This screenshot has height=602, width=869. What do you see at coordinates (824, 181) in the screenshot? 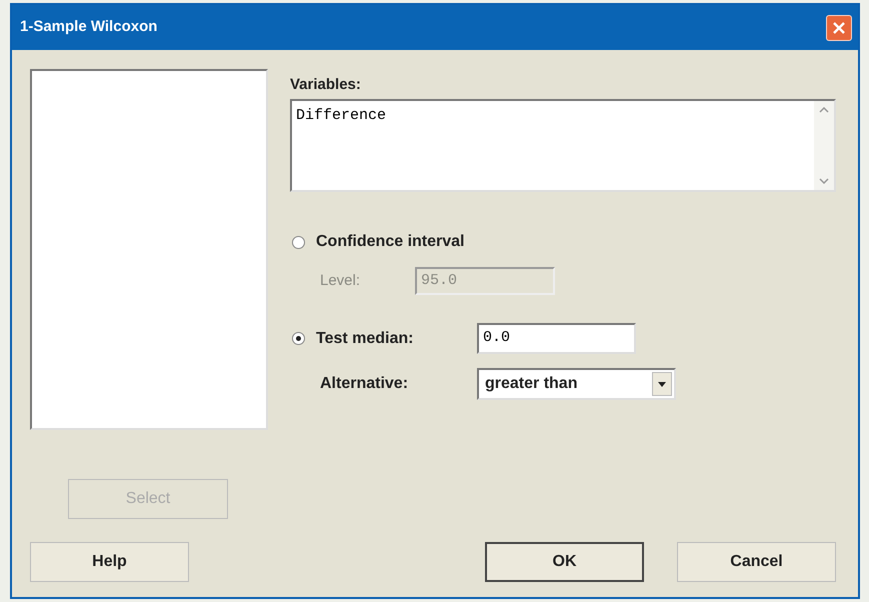
I see `scroll-down-icon` at bounding box center [824, 181].